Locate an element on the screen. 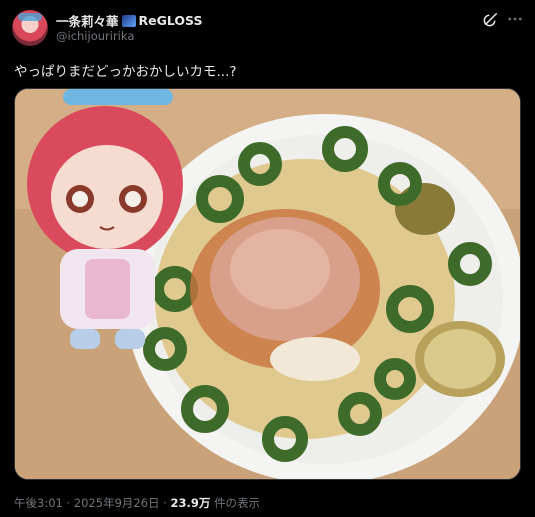 The height and width of the screenshot is (517, 535). affiliate-badge-icon is located at coordinates (128, 20).